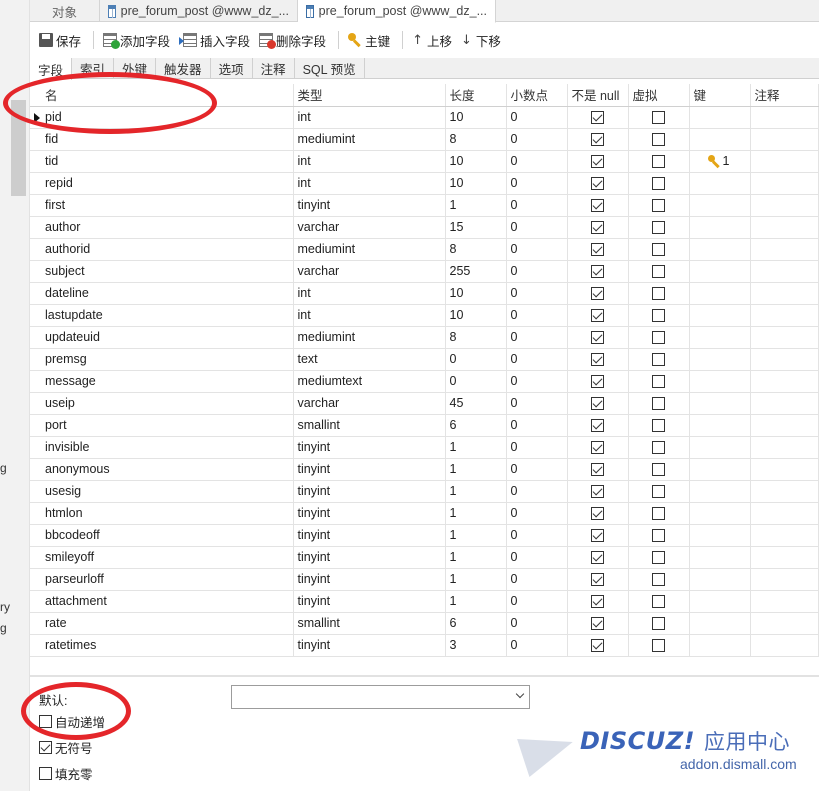  What do you see at coordinates (380, 697) in the screenshot?
I see `default-value-select` at bounding box center [380, 697].